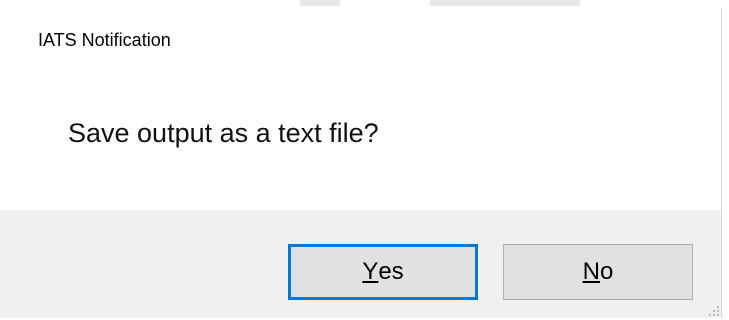 The width and height of the screenshot is (729, 320). I want to click on resize-grip-icon, so click(713, 310).